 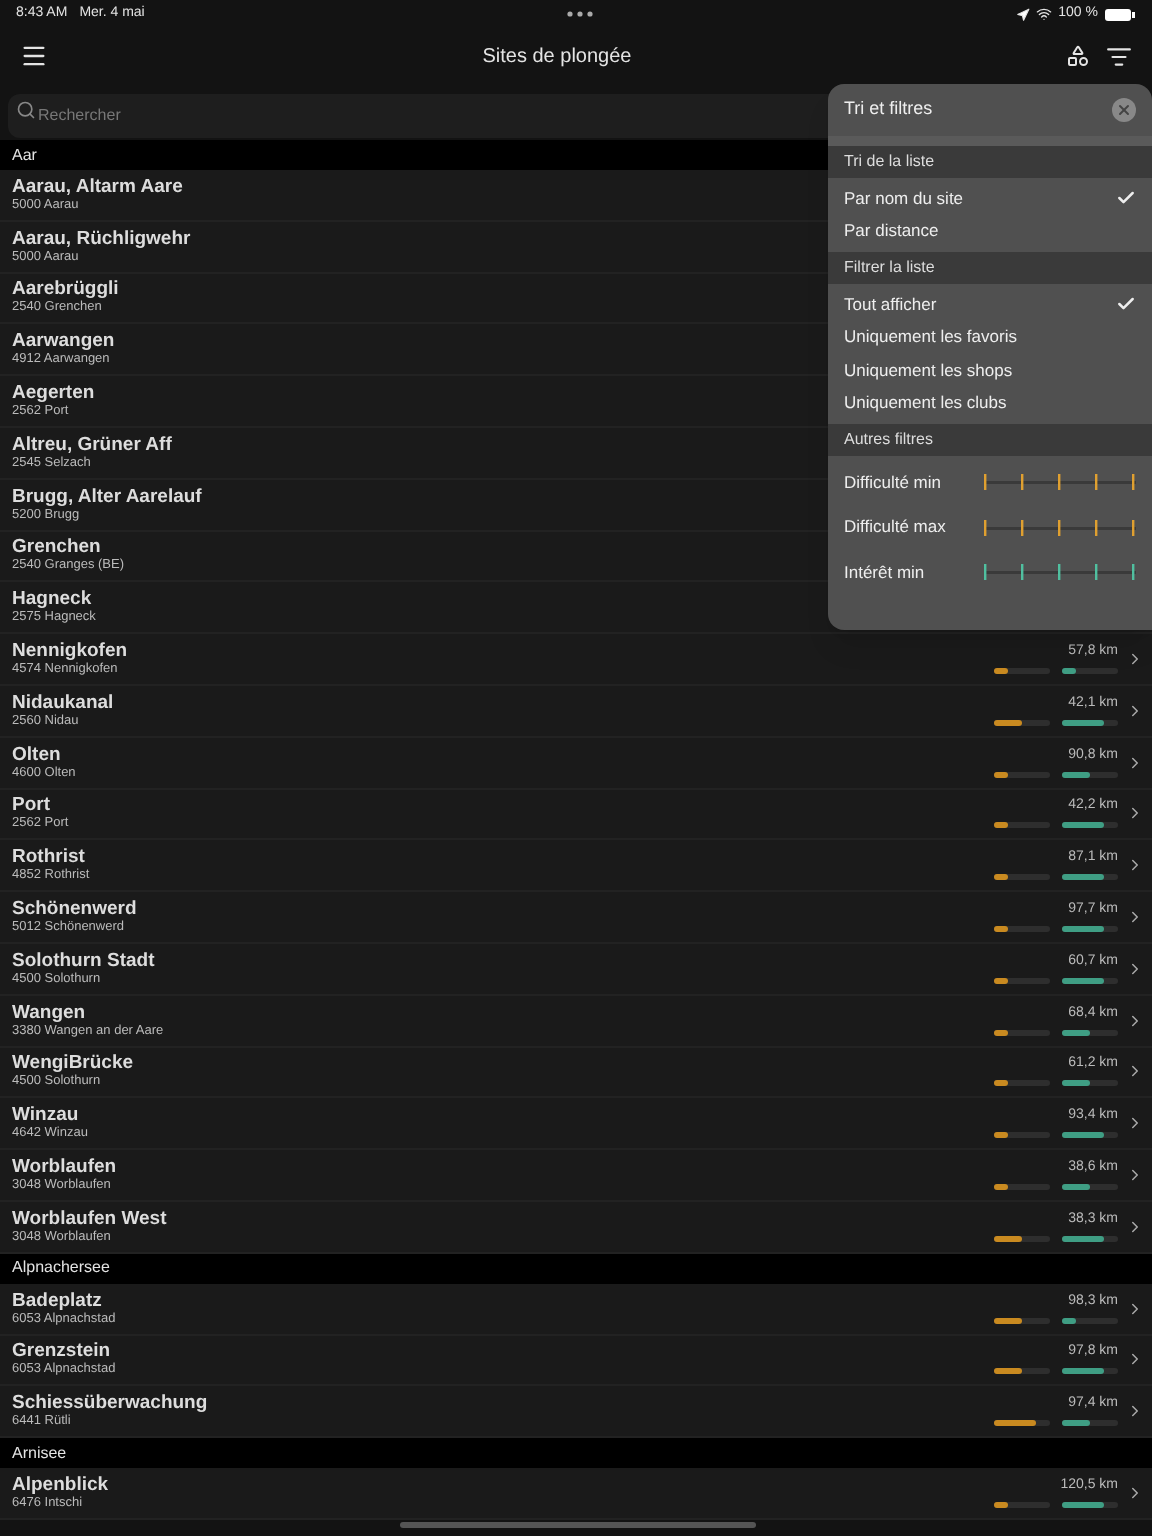 I want to click on site-name: Rothrist, so click(x=48, y=857).